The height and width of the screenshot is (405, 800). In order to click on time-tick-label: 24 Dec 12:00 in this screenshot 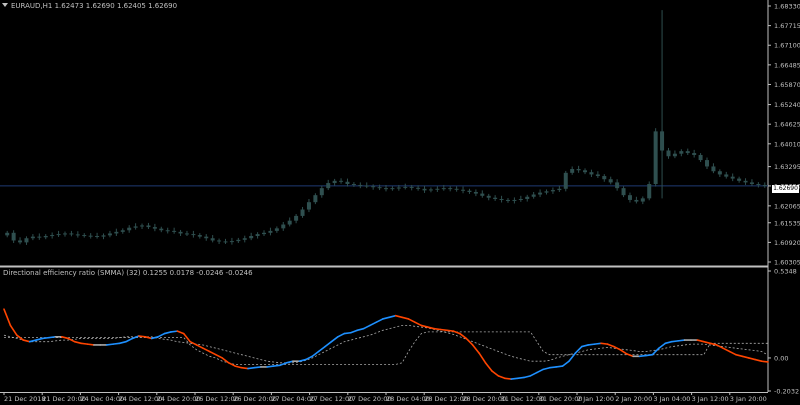, I will do `click(141, 399)`.